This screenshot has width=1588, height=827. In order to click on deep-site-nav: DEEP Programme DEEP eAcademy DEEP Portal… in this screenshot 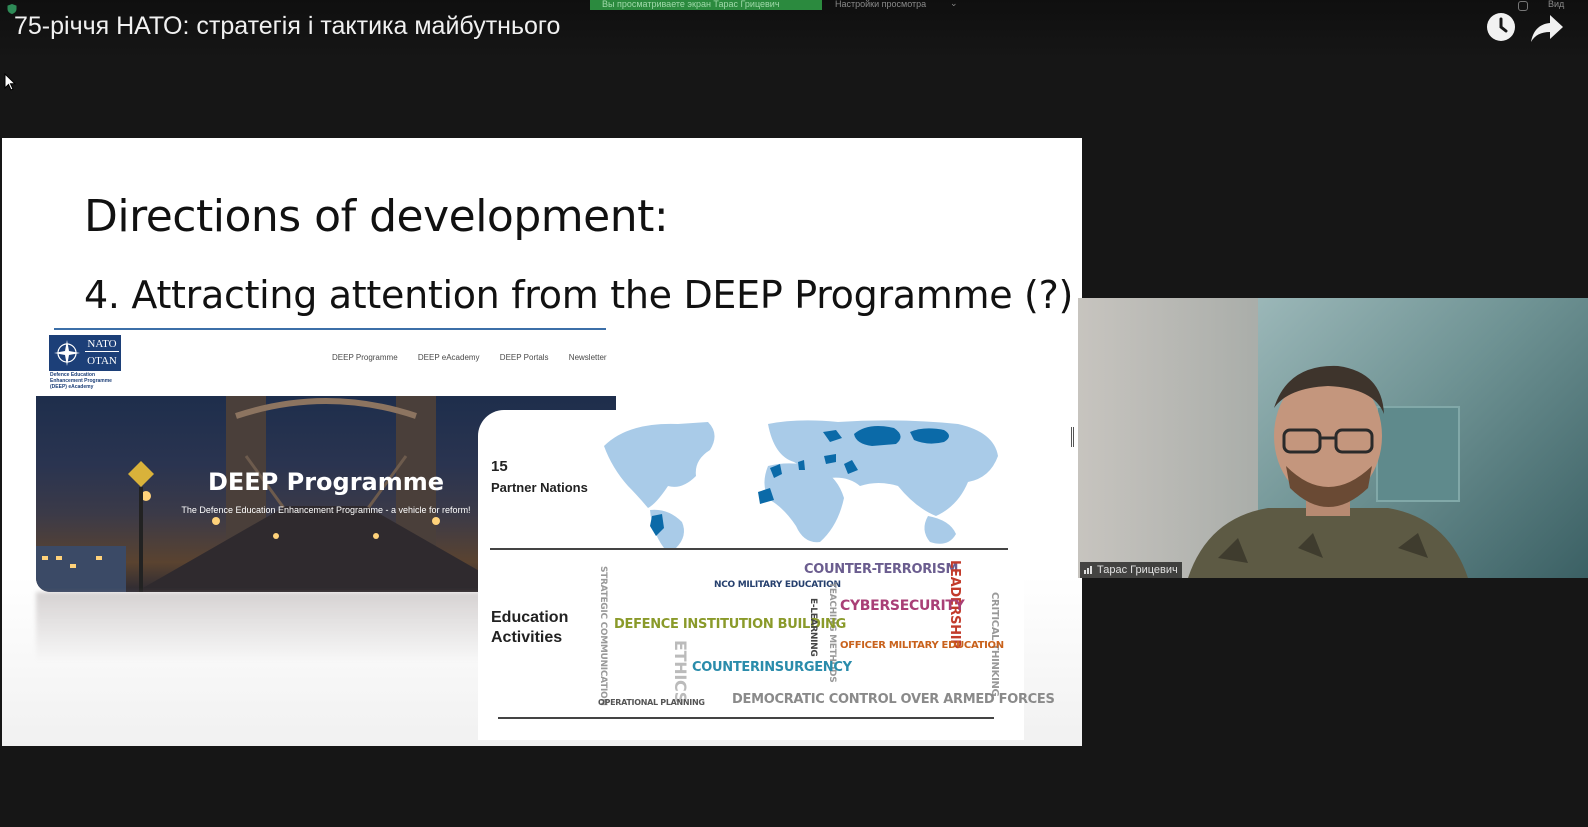, I will do `click(478, 357)`.